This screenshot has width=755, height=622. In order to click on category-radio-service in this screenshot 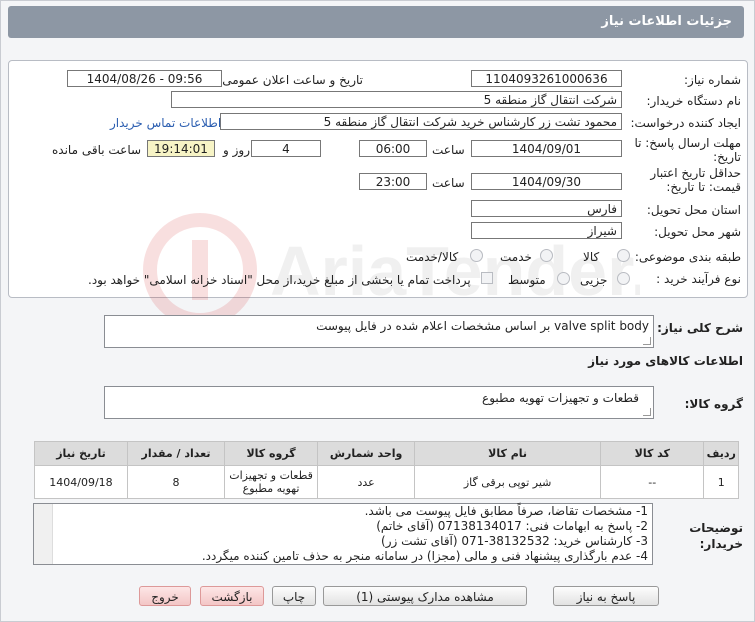, I will do `click(546, 255)`.